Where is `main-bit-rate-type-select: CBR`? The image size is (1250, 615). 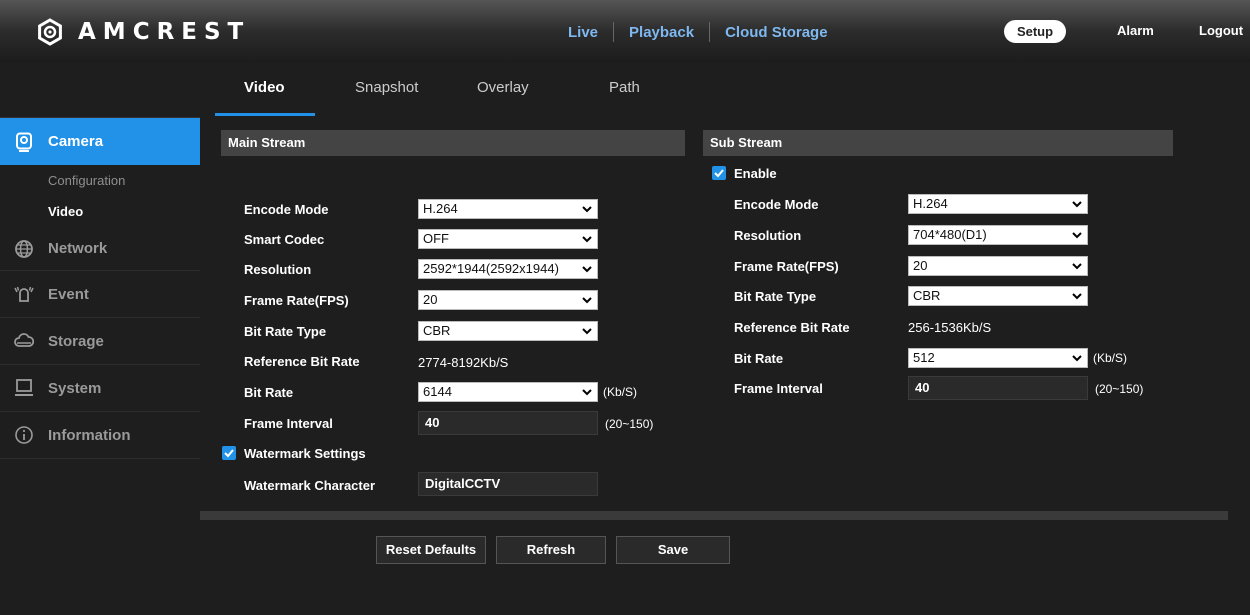
main-bit-rate-type-select: CBR is located at coordinates (508, 331).